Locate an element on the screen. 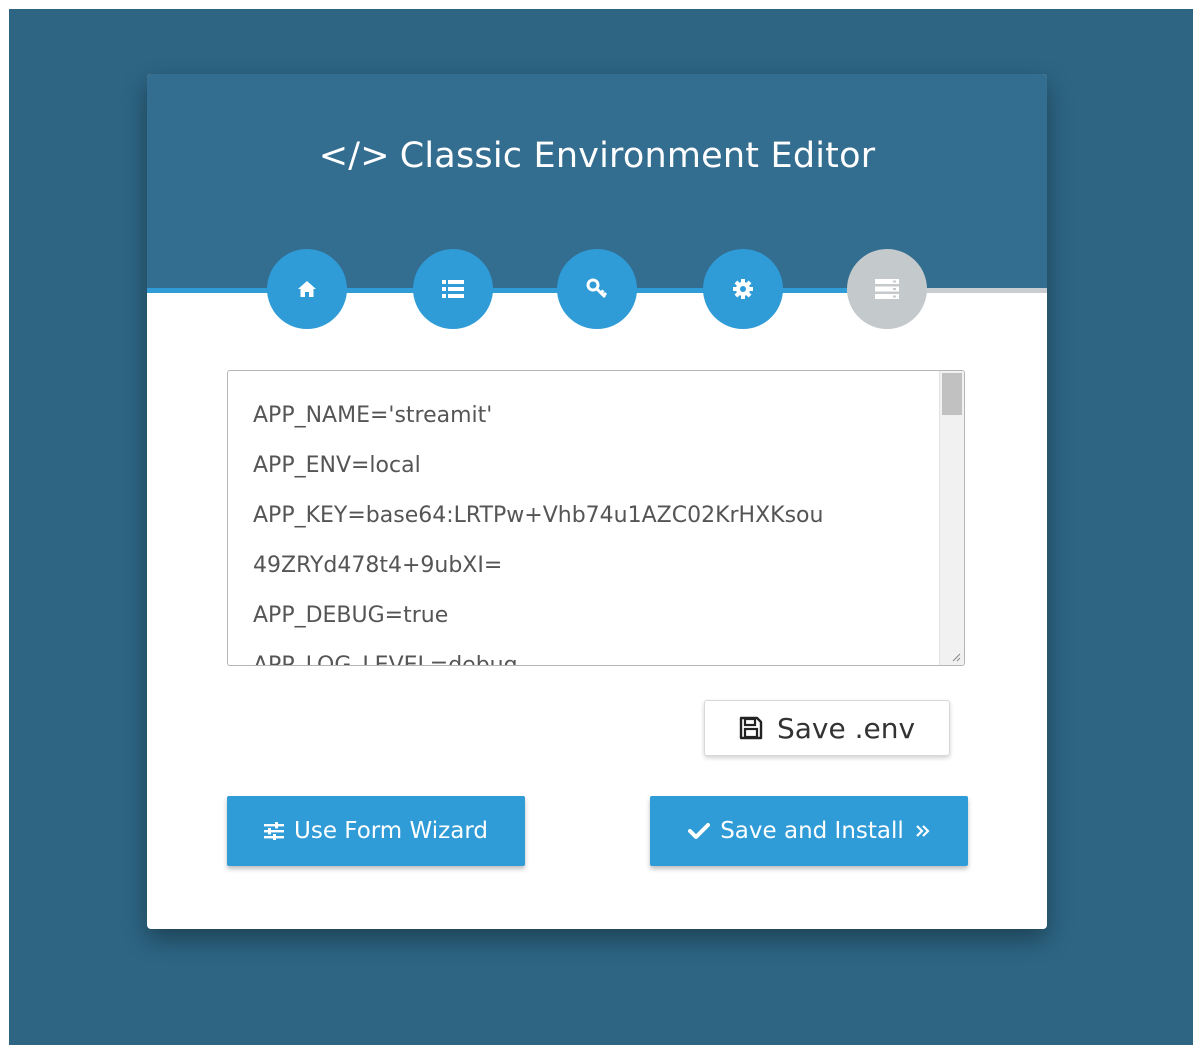 The width and height of the screenshot is (1193, 1048). step-home is located at coordinates (307, 289).